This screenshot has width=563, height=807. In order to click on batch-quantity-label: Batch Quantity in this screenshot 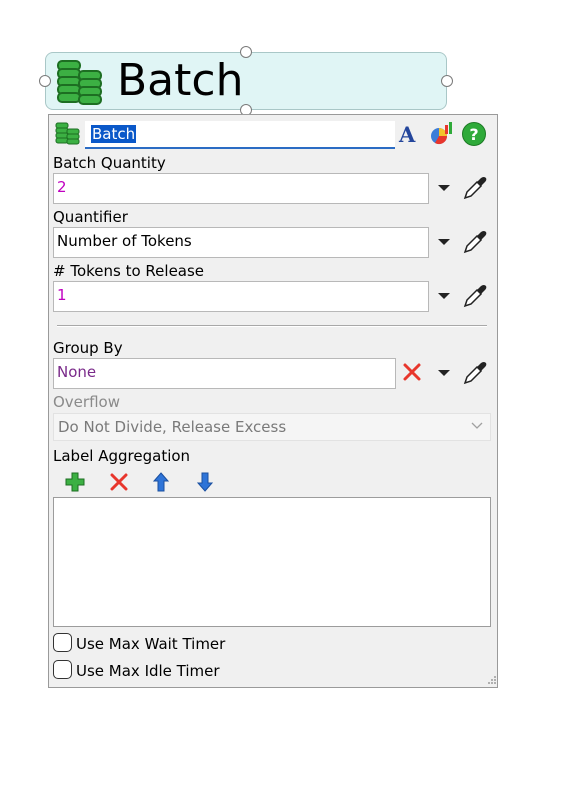, I will do `click(109, 163)`.